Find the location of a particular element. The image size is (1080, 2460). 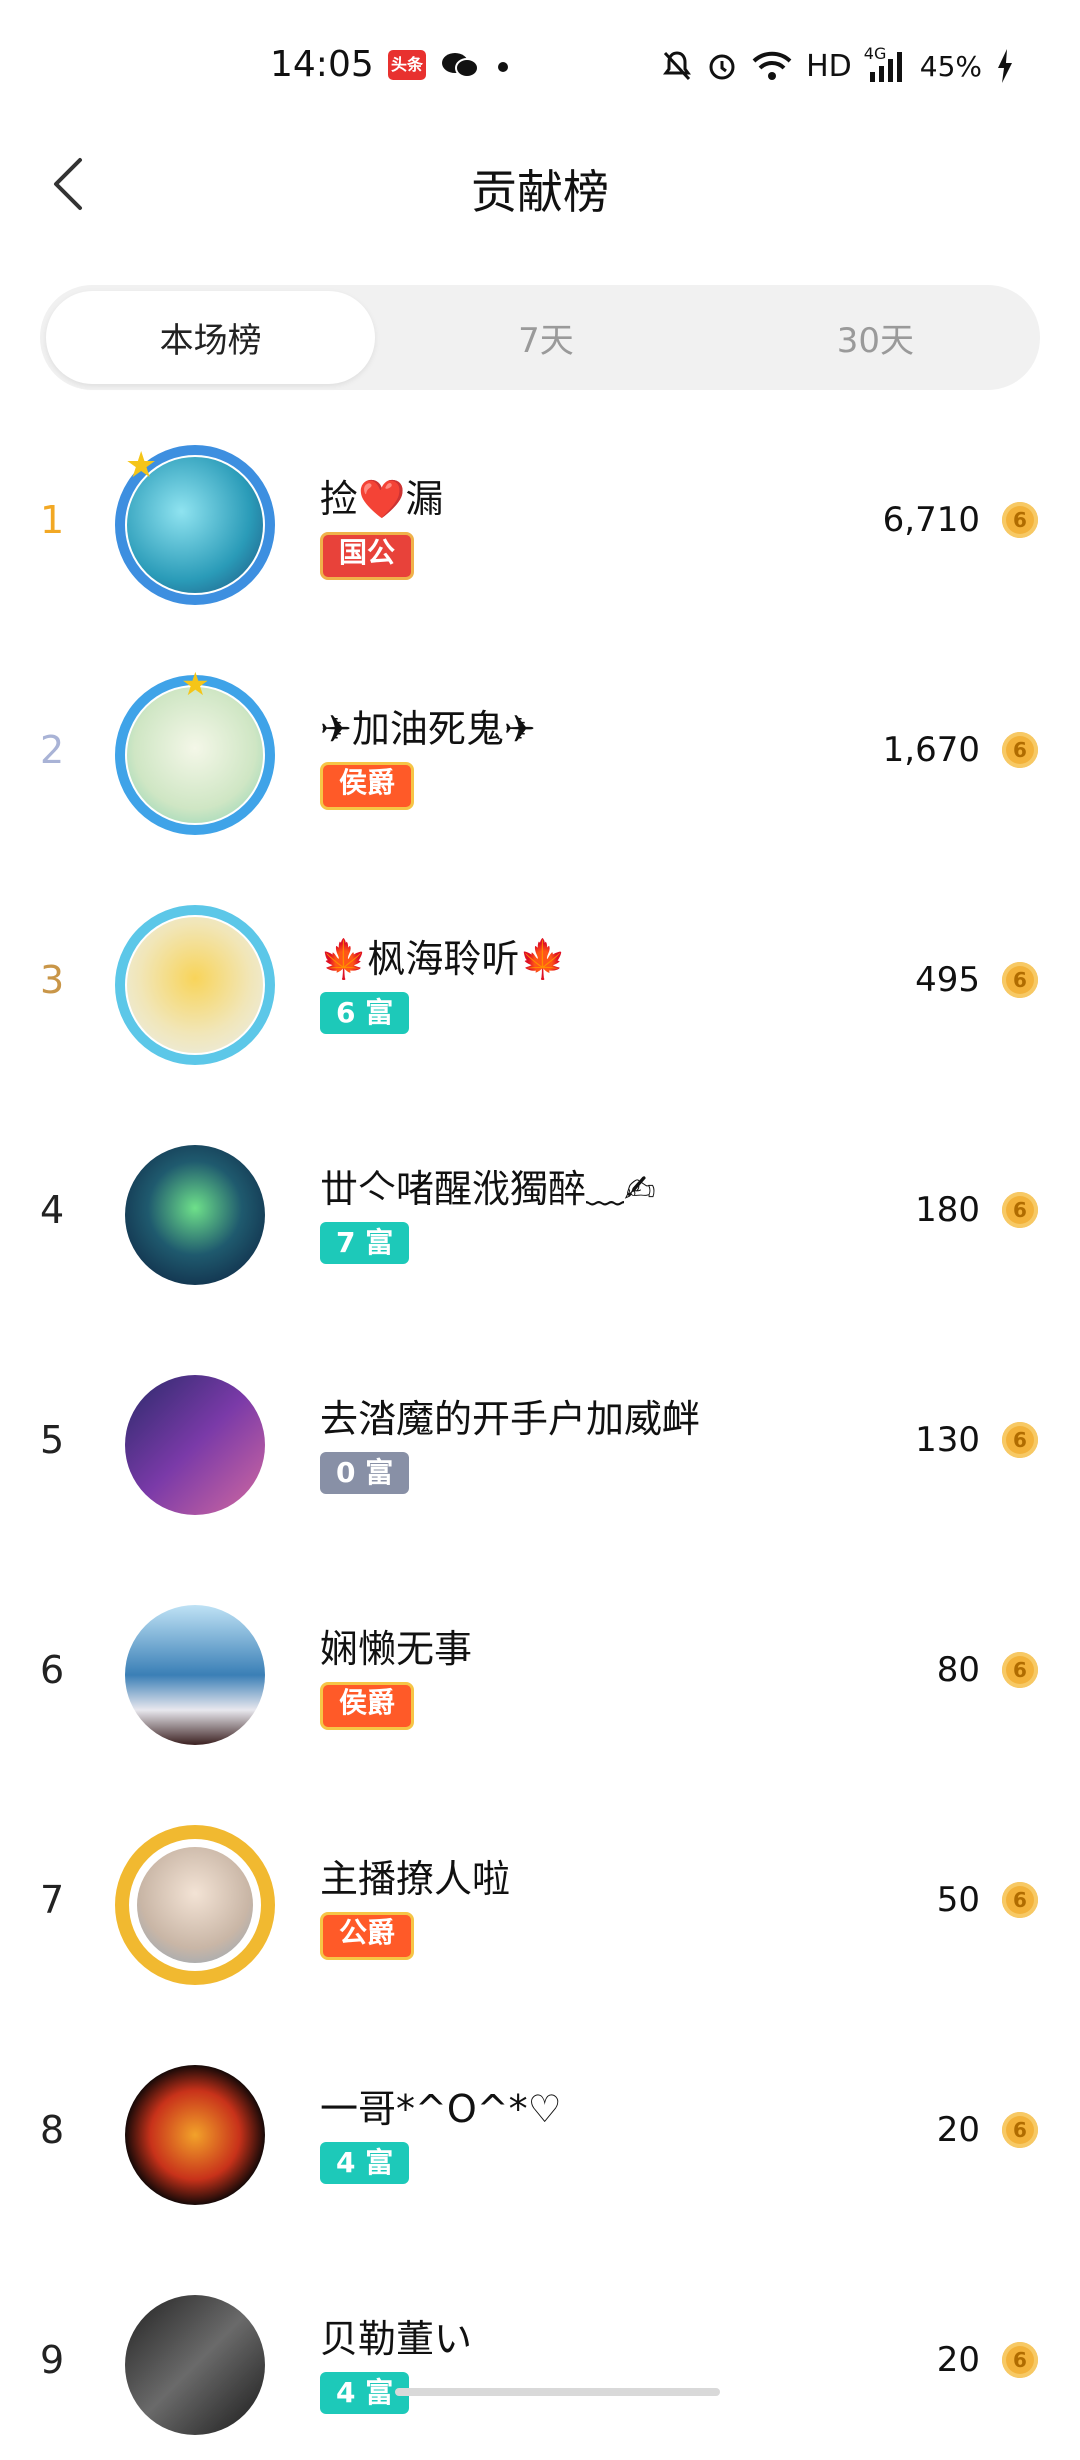

leaderboard-row: 3 🍁枫海聆听🍁 6 富 495 6 is located at coordinates (540, 980).